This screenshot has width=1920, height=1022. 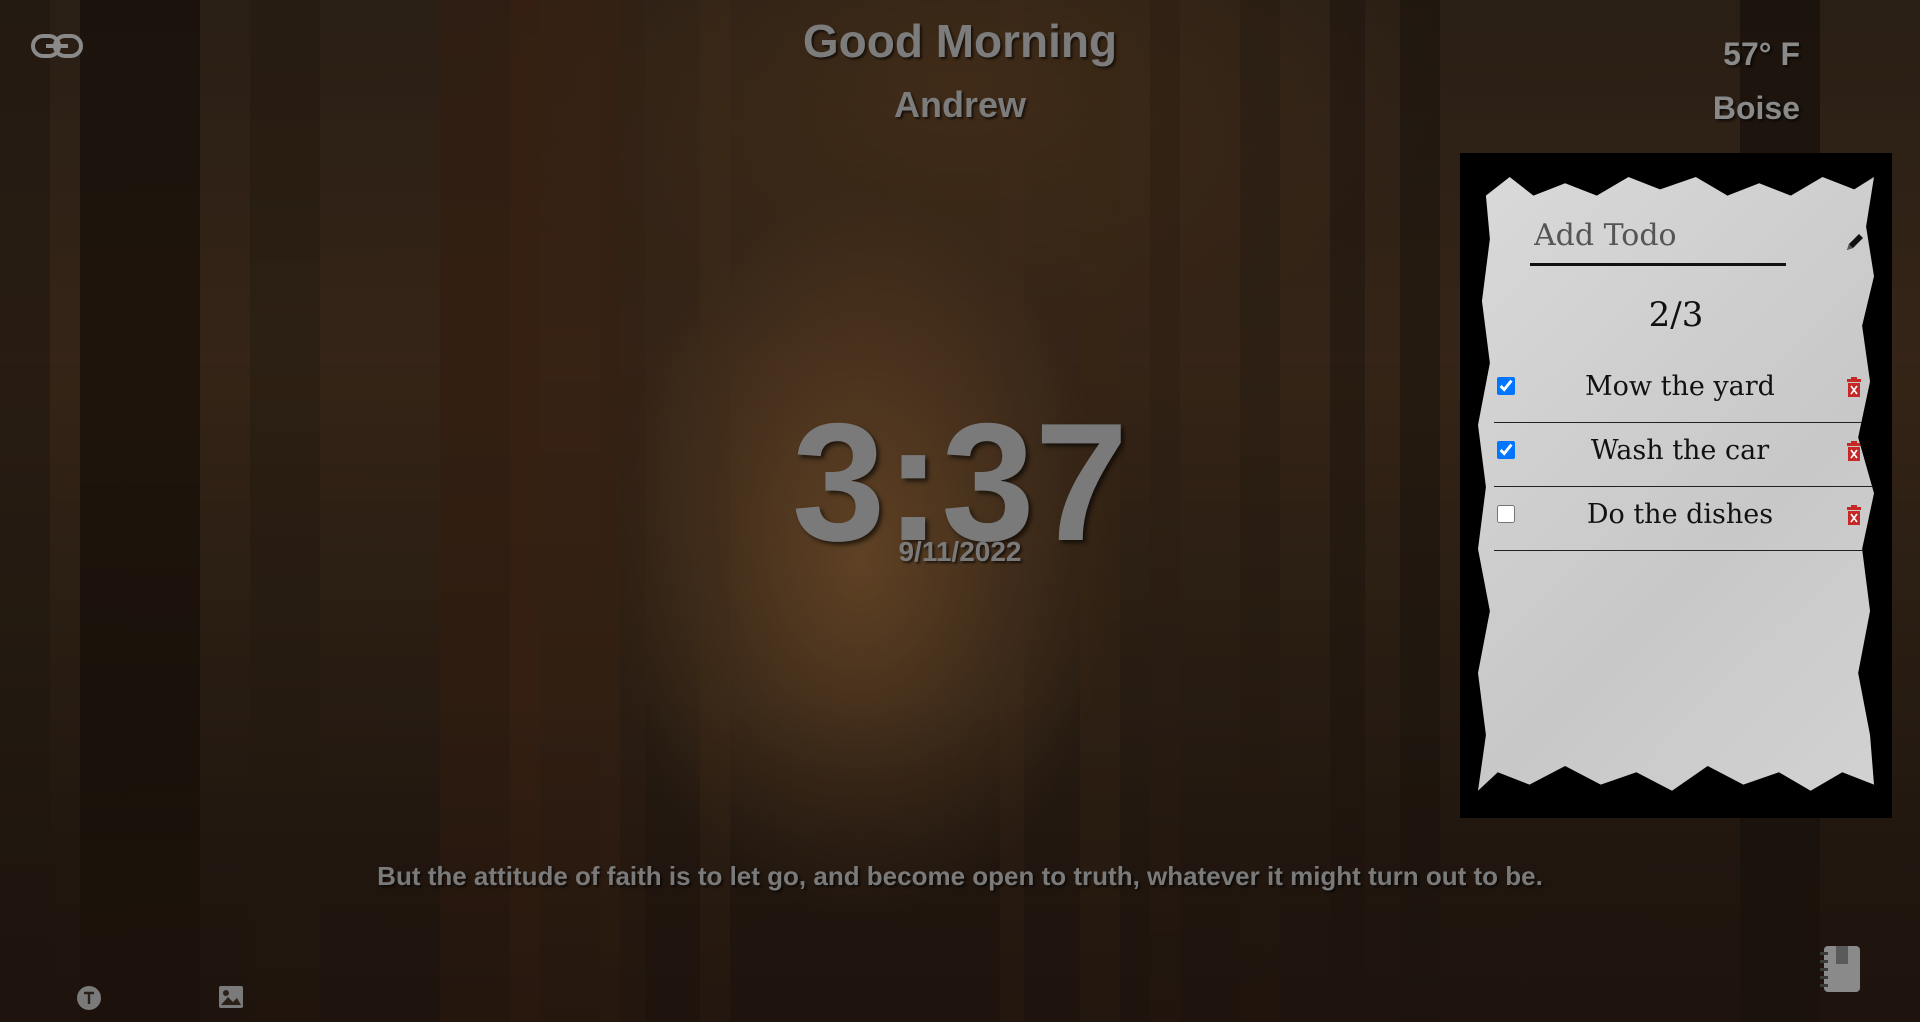 I want to click on todo-item: Mow the yard, so click(x=1684, y=391).